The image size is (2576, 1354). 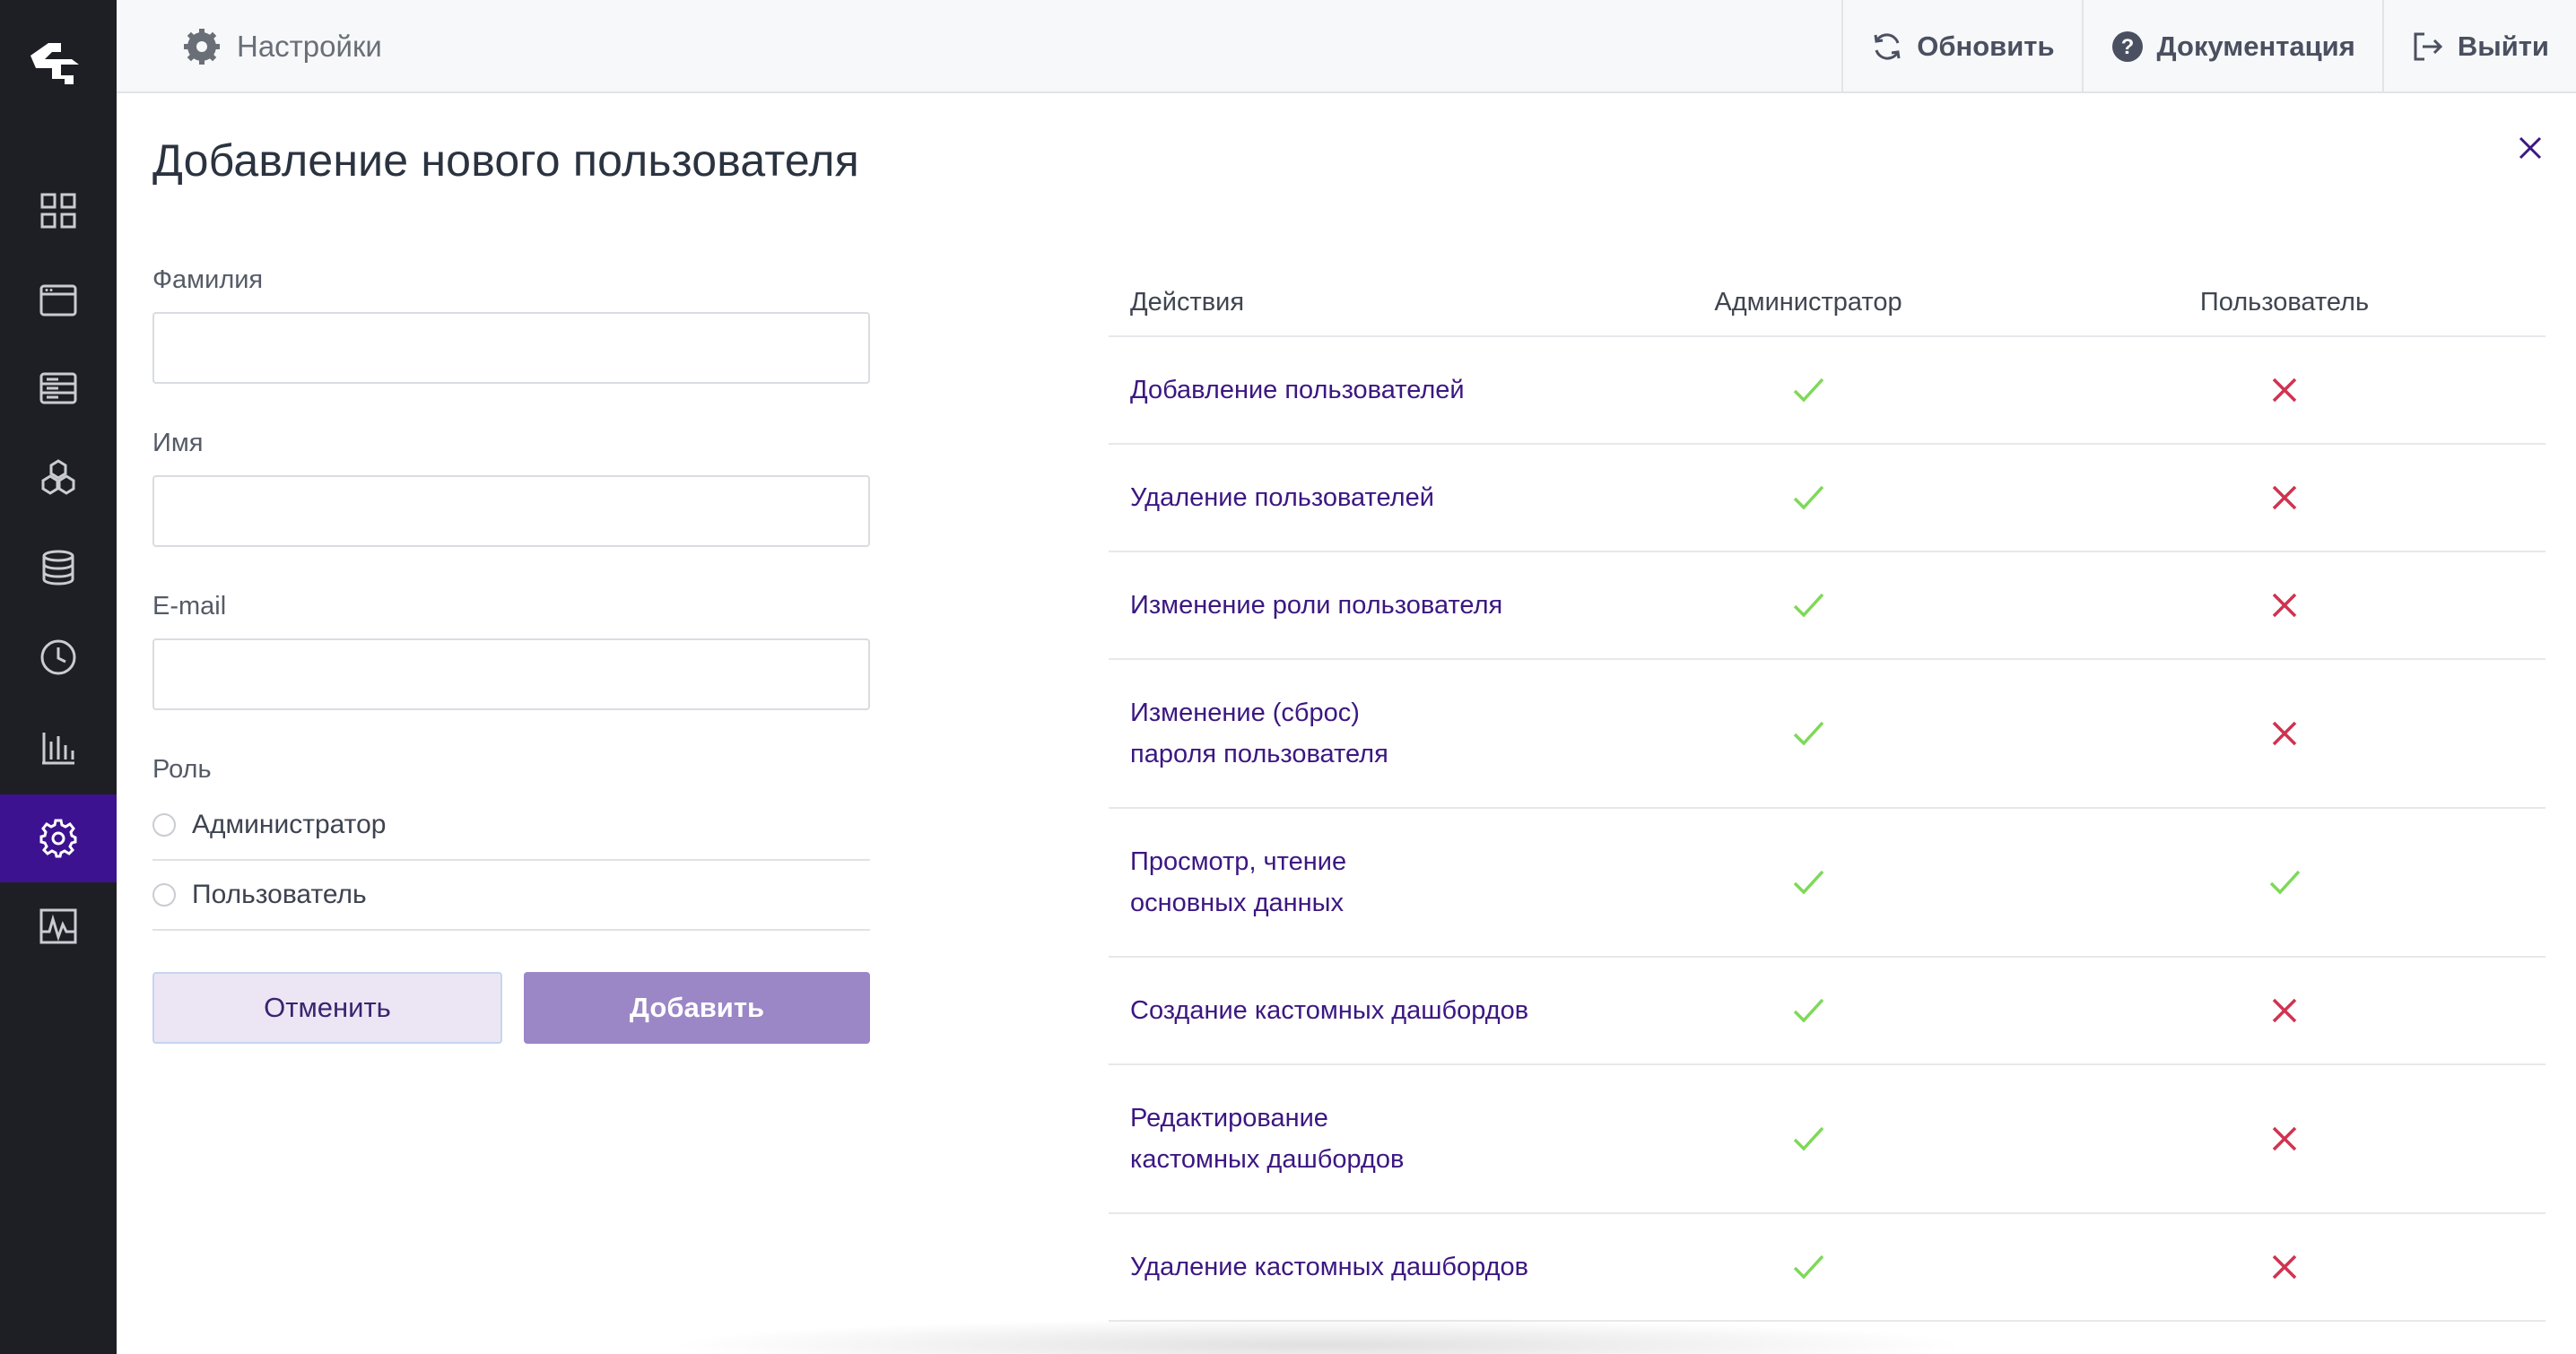 I want to click on permission-action: Изменение роли пользователя, so click(x=1316, y=606).